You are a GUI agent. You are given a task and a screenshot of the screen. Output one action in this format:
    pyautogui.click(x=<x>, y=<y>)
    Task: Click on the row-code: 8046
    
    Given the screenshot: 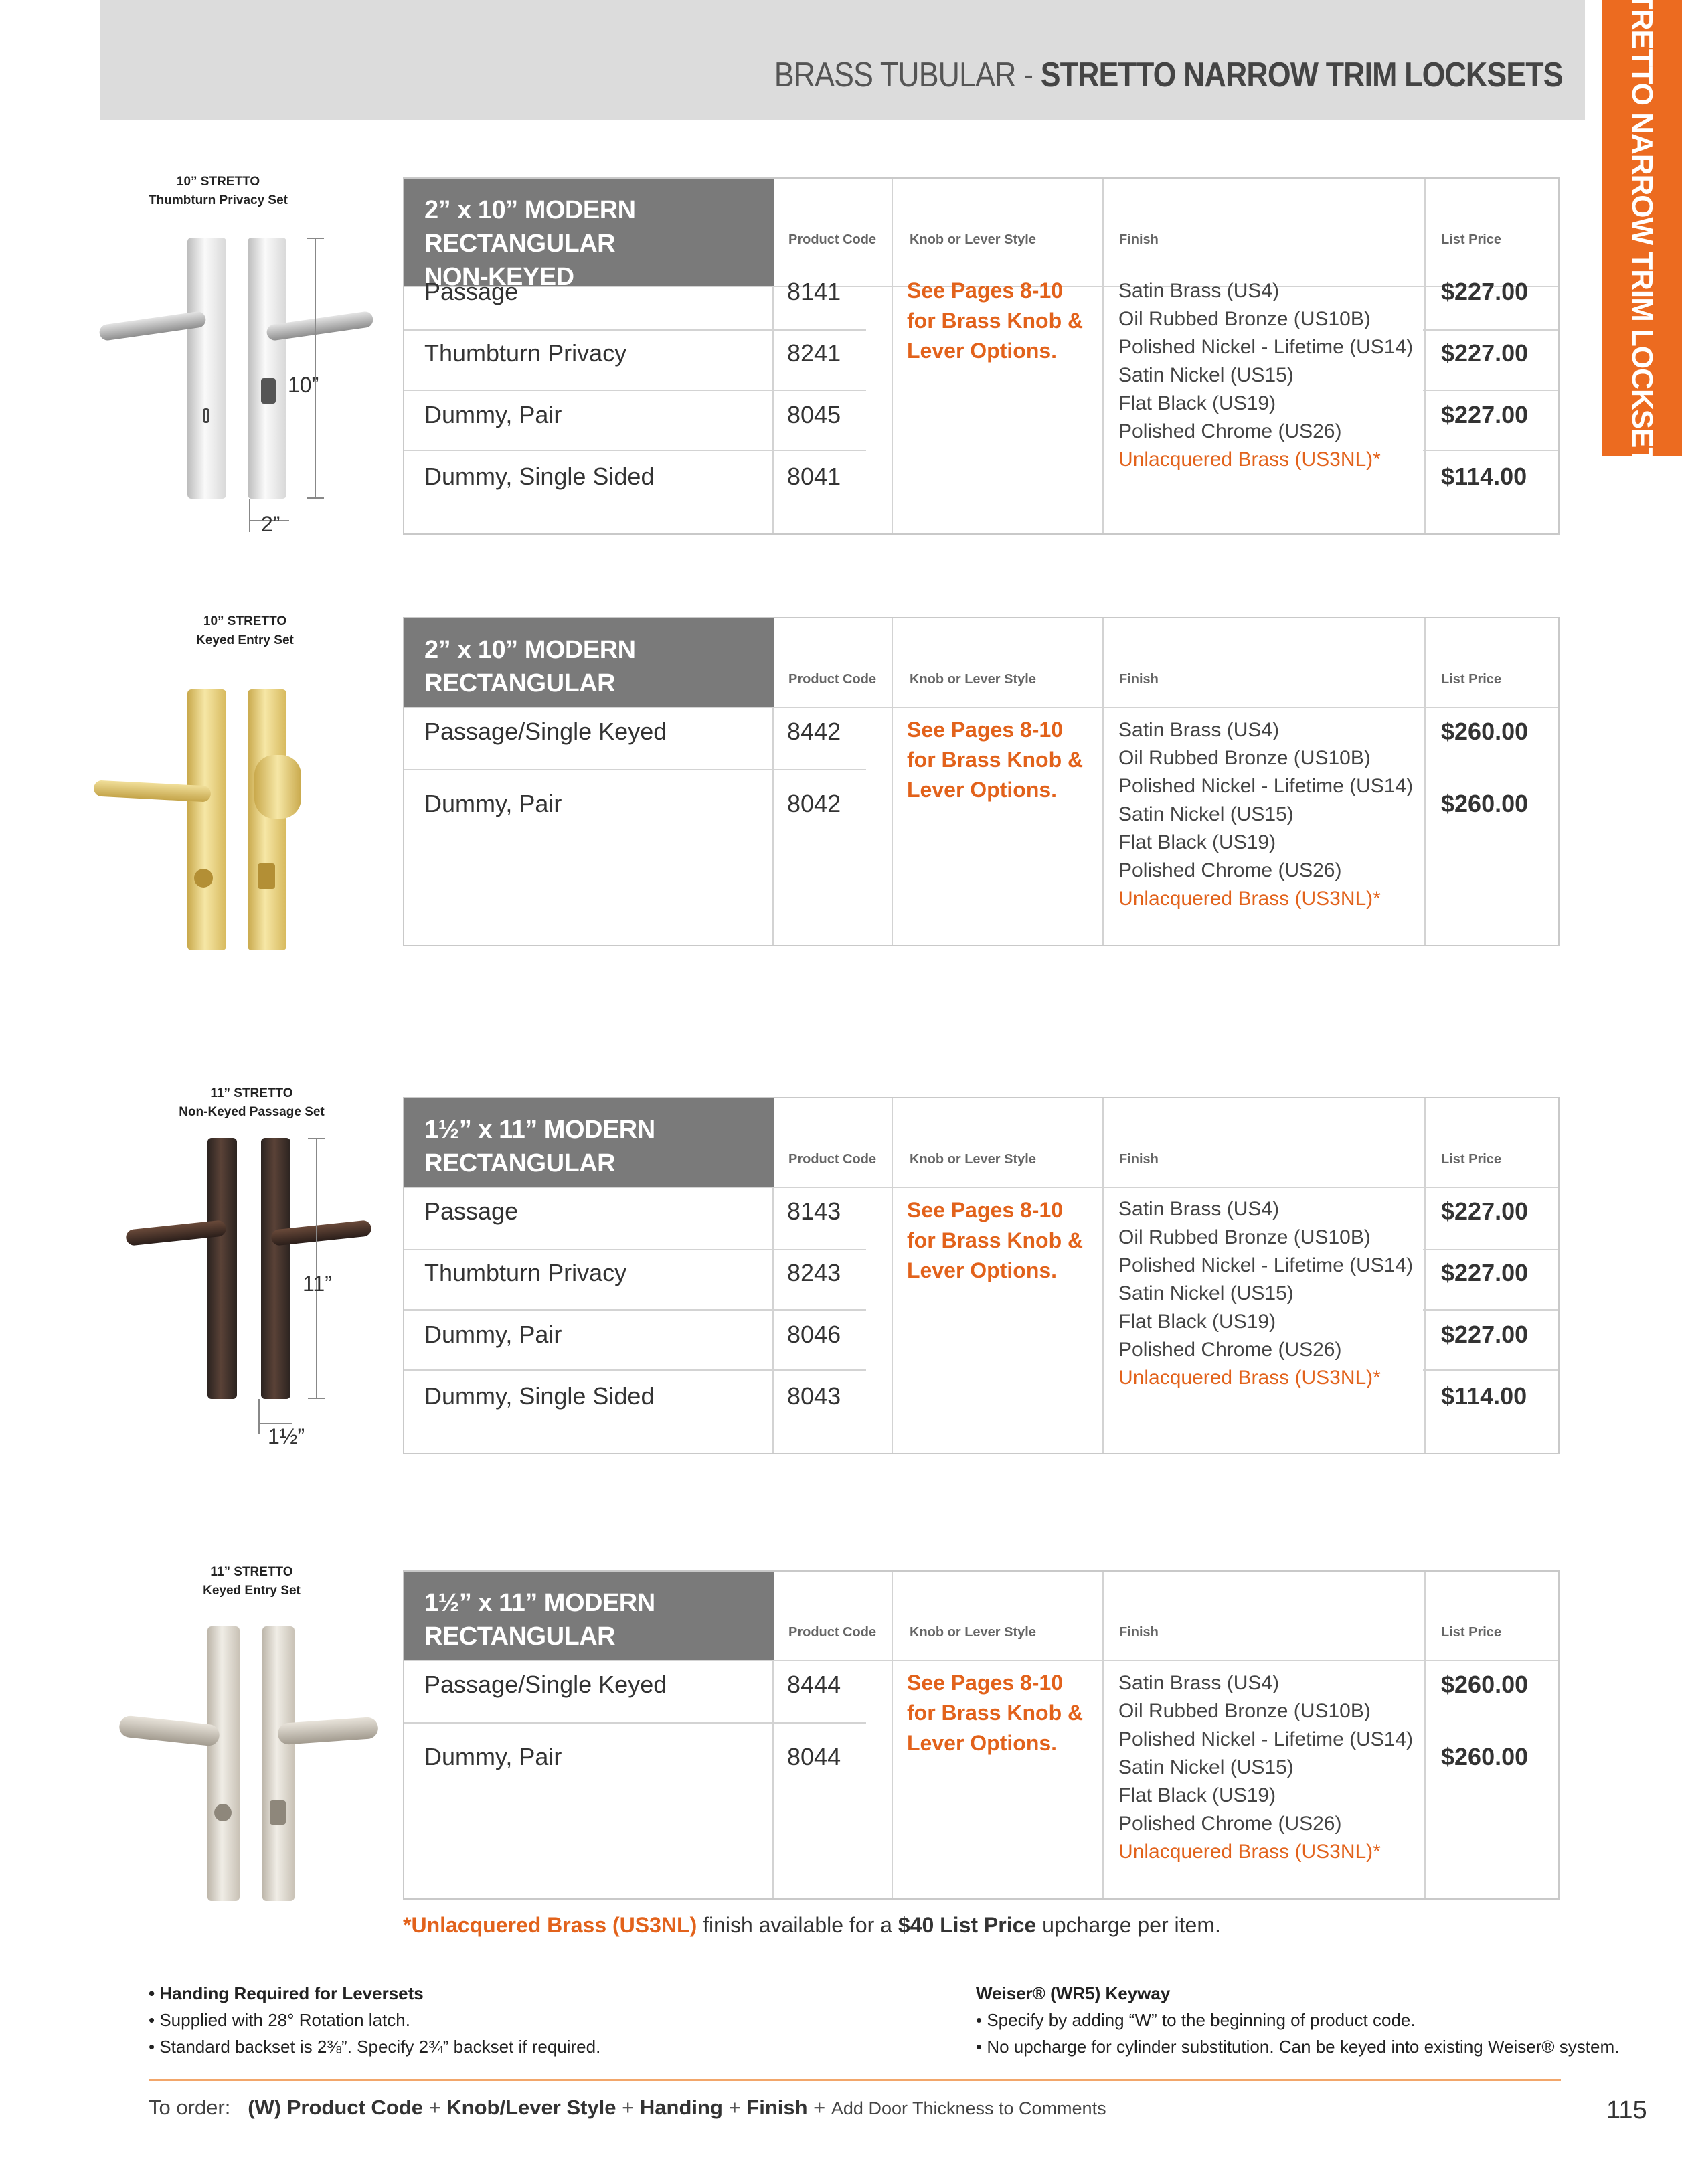 What is the action you would take?
    pyautogui.click(x=814, y=1334)
    